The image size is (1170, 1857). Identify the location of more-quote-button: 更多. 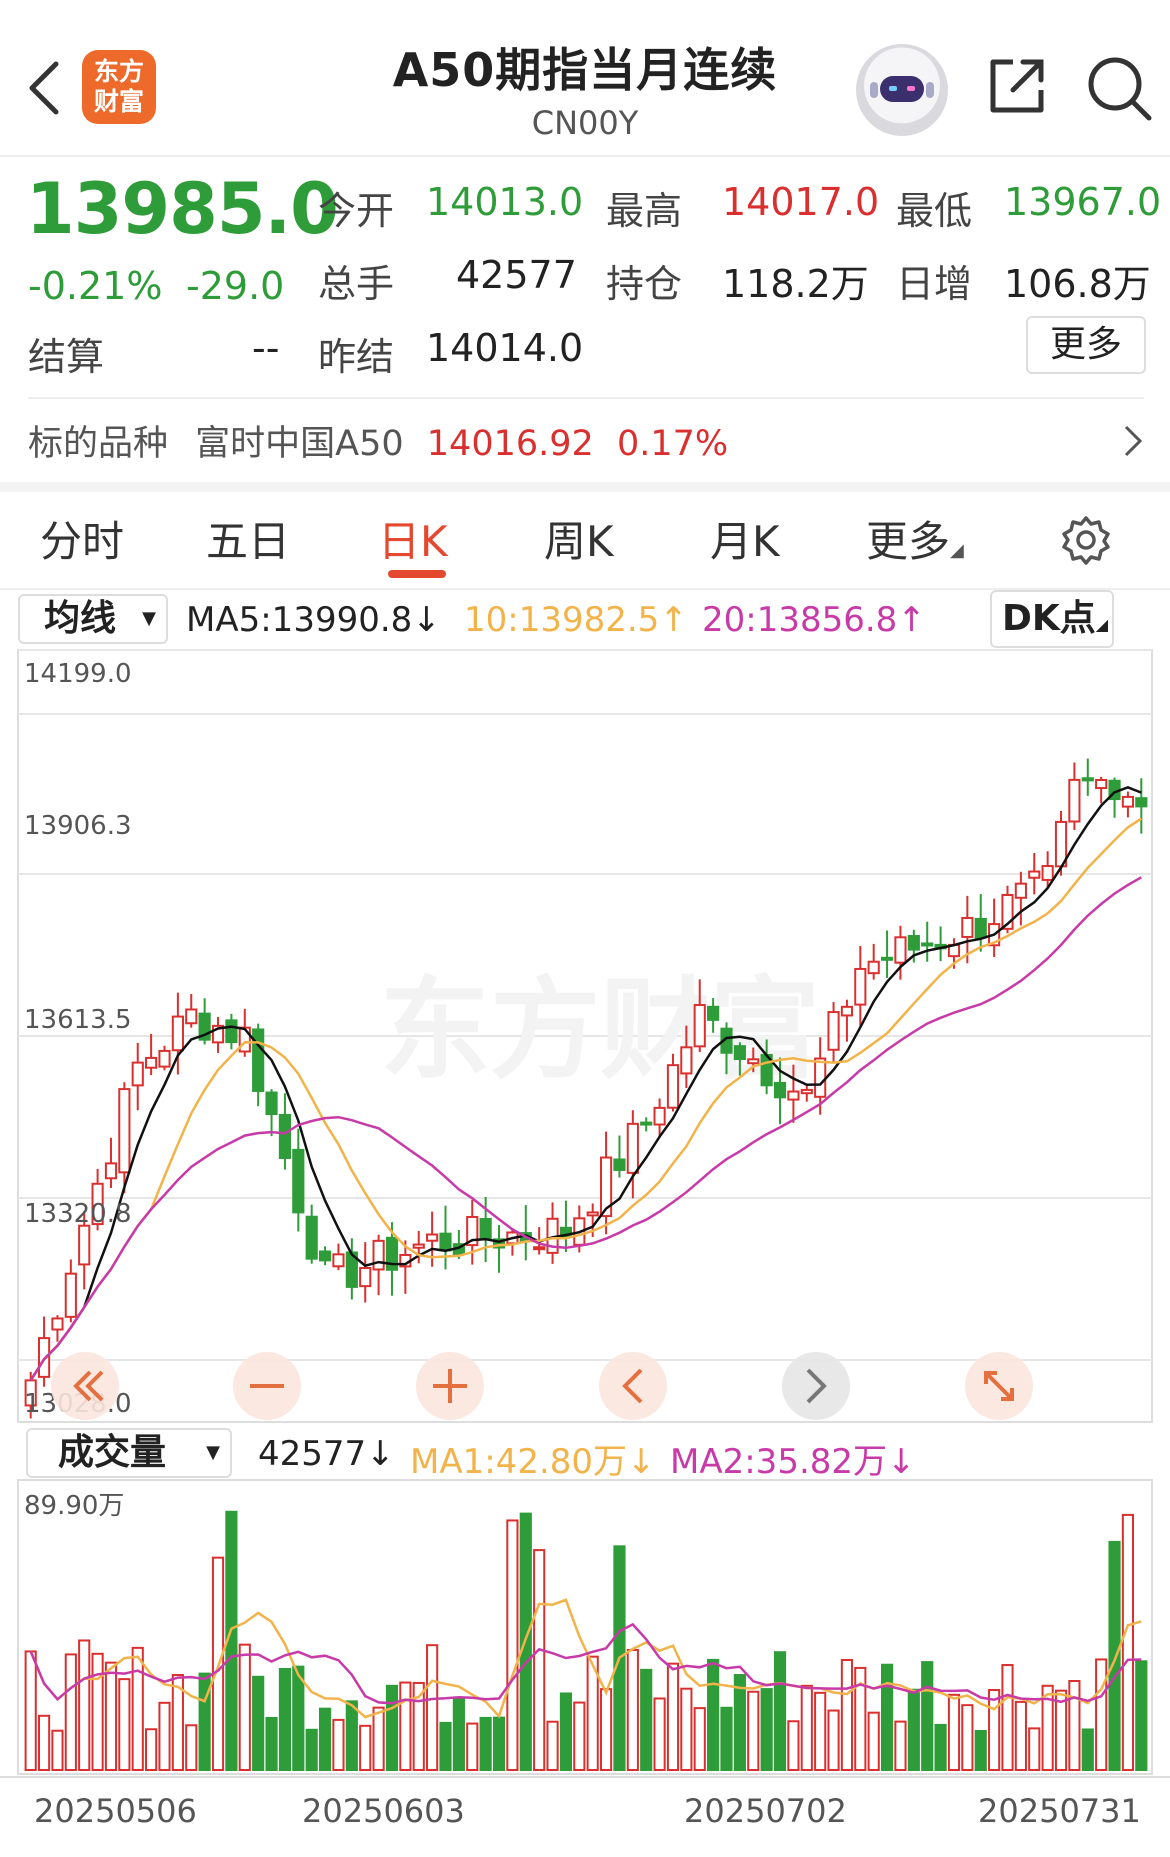
(1086, 345).